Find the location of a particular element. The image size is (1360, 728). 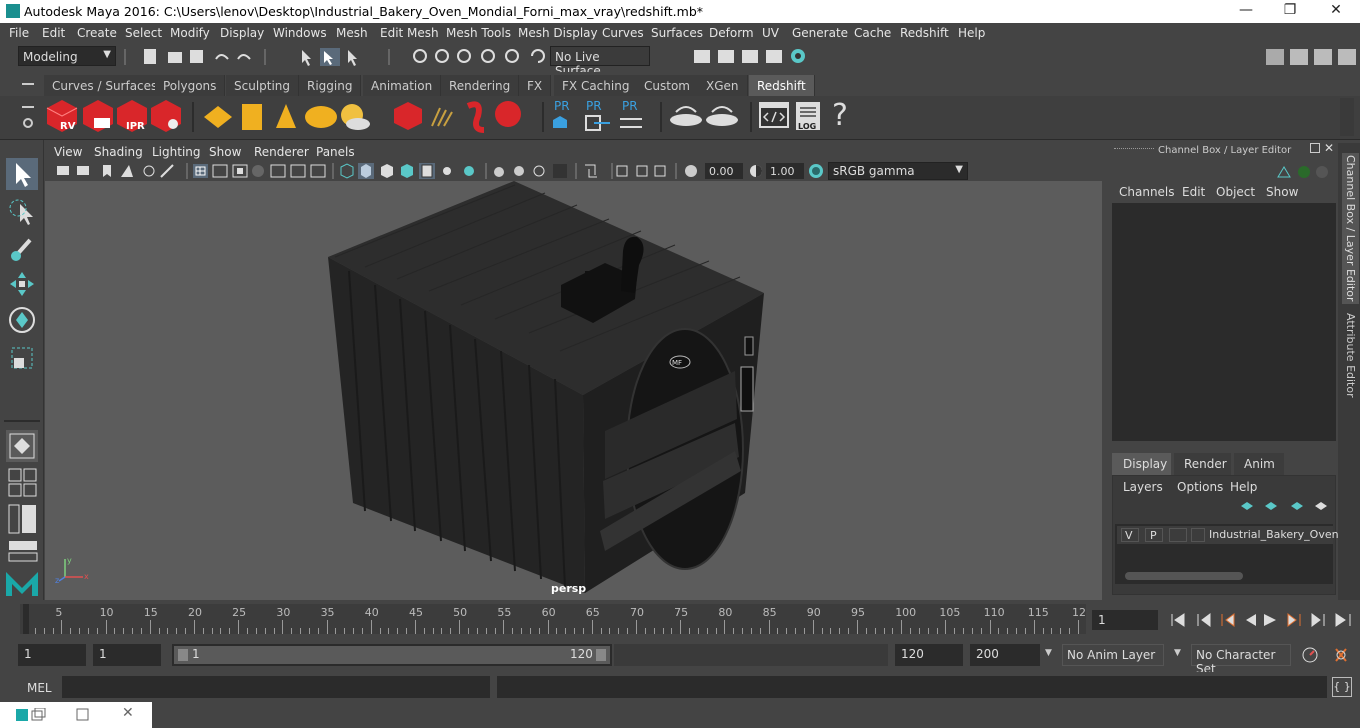

taskbar-window-thumbnail: ✕ is located at coordinates (76, 715).